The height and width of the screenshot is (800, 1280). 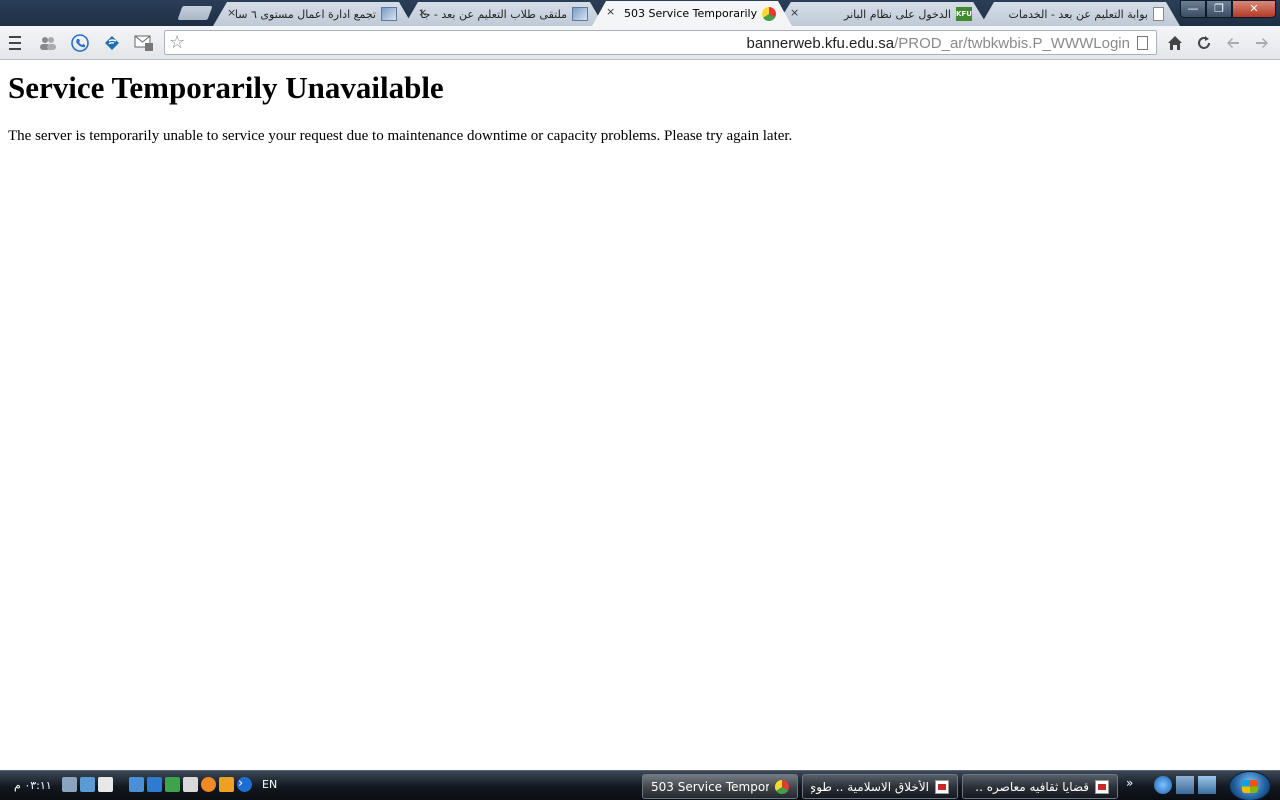 I want to click on kfu-logo-icon: KFU, so click(x=964, y=14).